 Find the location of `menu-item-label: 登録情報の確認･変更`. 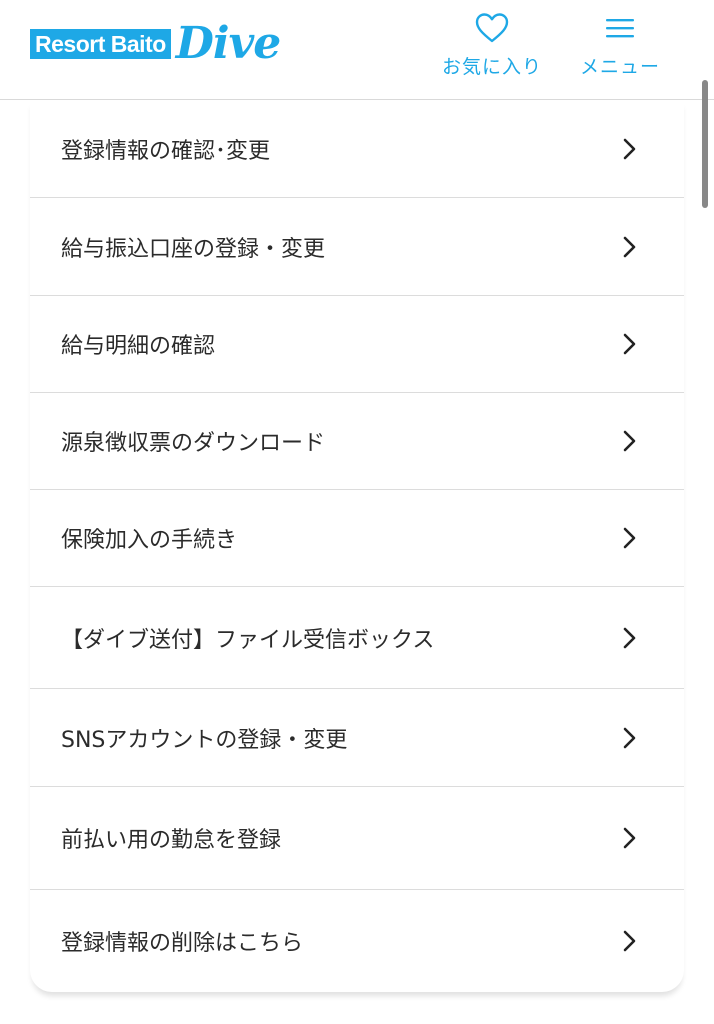

menu-item-label: 登録情報の確認･変更 is located at coordinates (166, 151).